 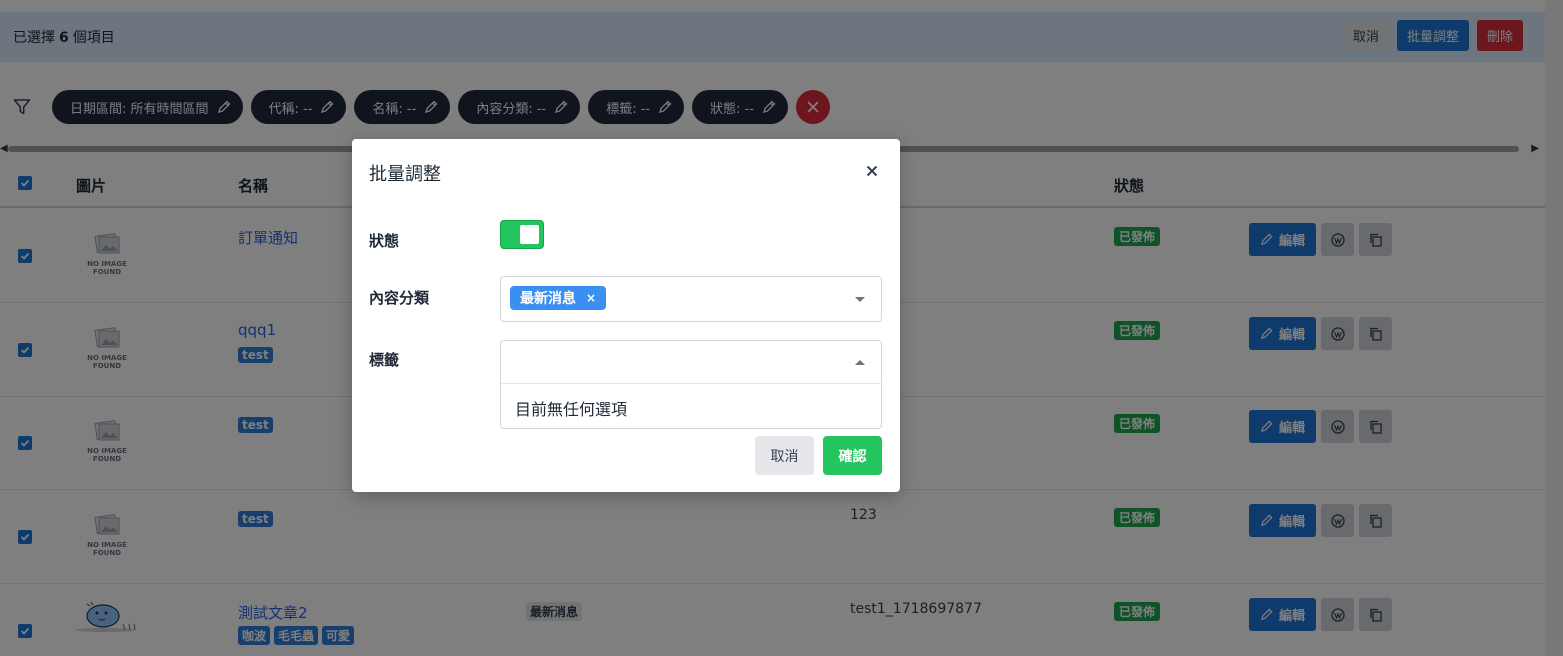 What do you see at coordinates (691, 406) in the screenshot?
I see `tag-dropdown-empty: 目前無任何選項` at bounding box center [691, 406].